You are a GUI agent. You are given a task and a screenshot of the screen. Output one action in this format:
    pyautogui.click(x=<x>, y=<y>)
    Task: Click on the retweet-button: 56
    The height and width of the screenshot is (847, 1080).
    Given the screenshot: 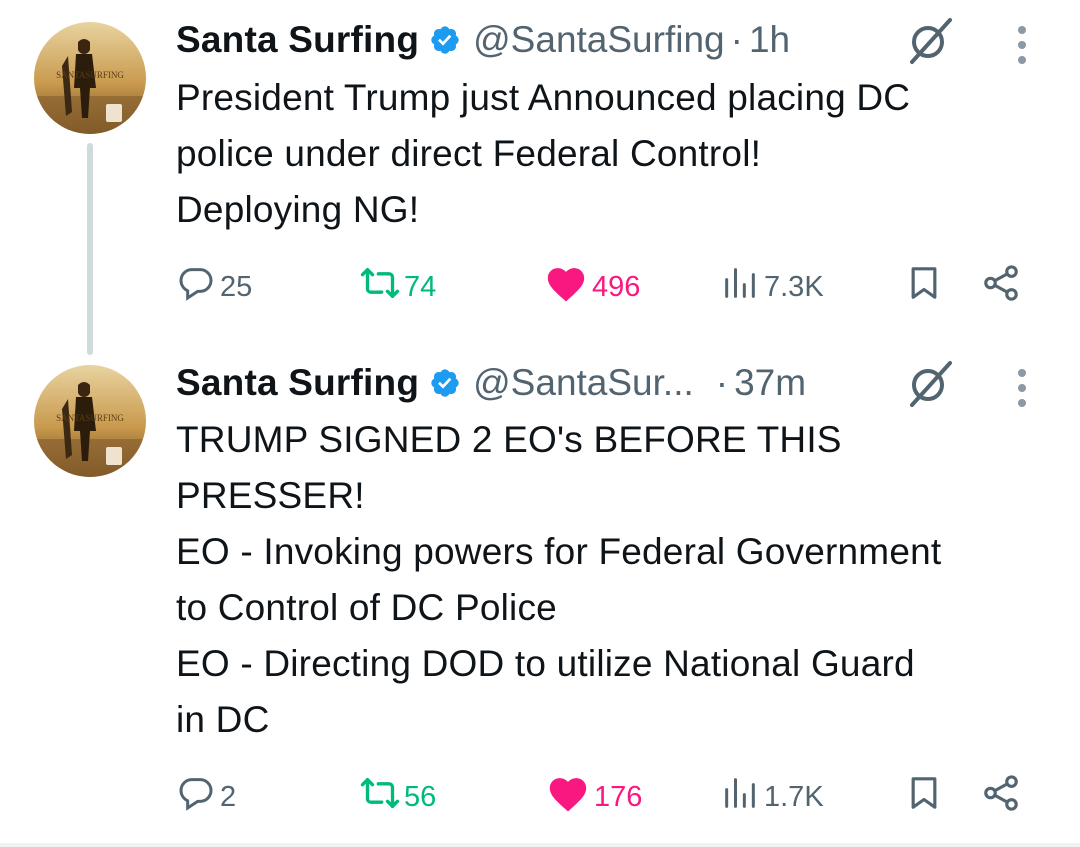 What is the action you would take?
    pyautogui.click(x=398, y=797)
    